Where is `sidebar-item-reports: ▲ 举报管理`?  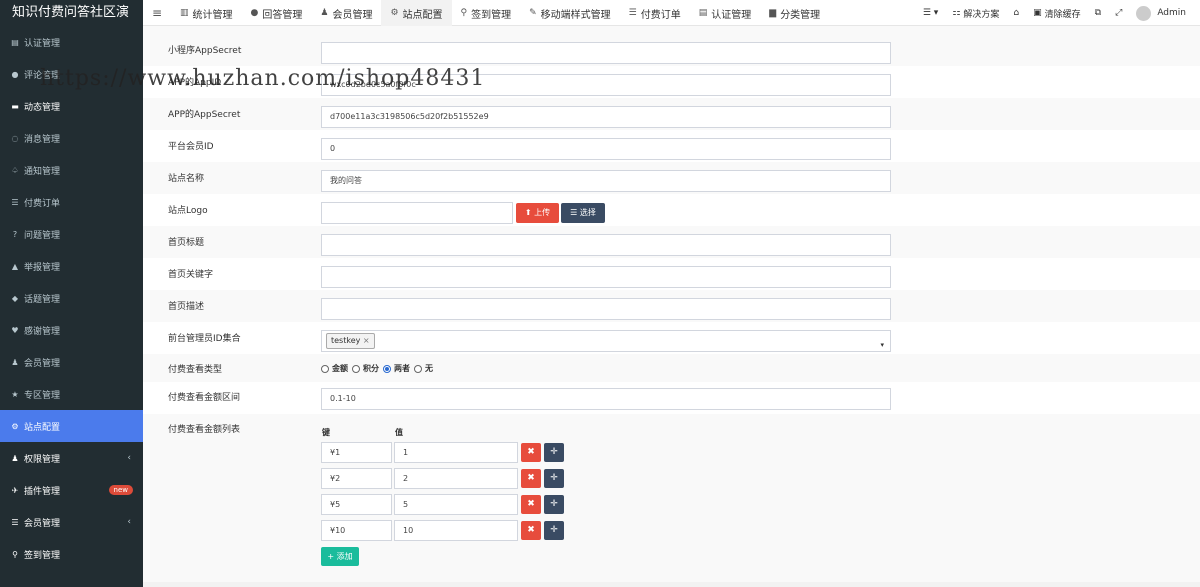 sidebar-item-reports: ▲ 举报管理 is located at coordinates (71, 266).